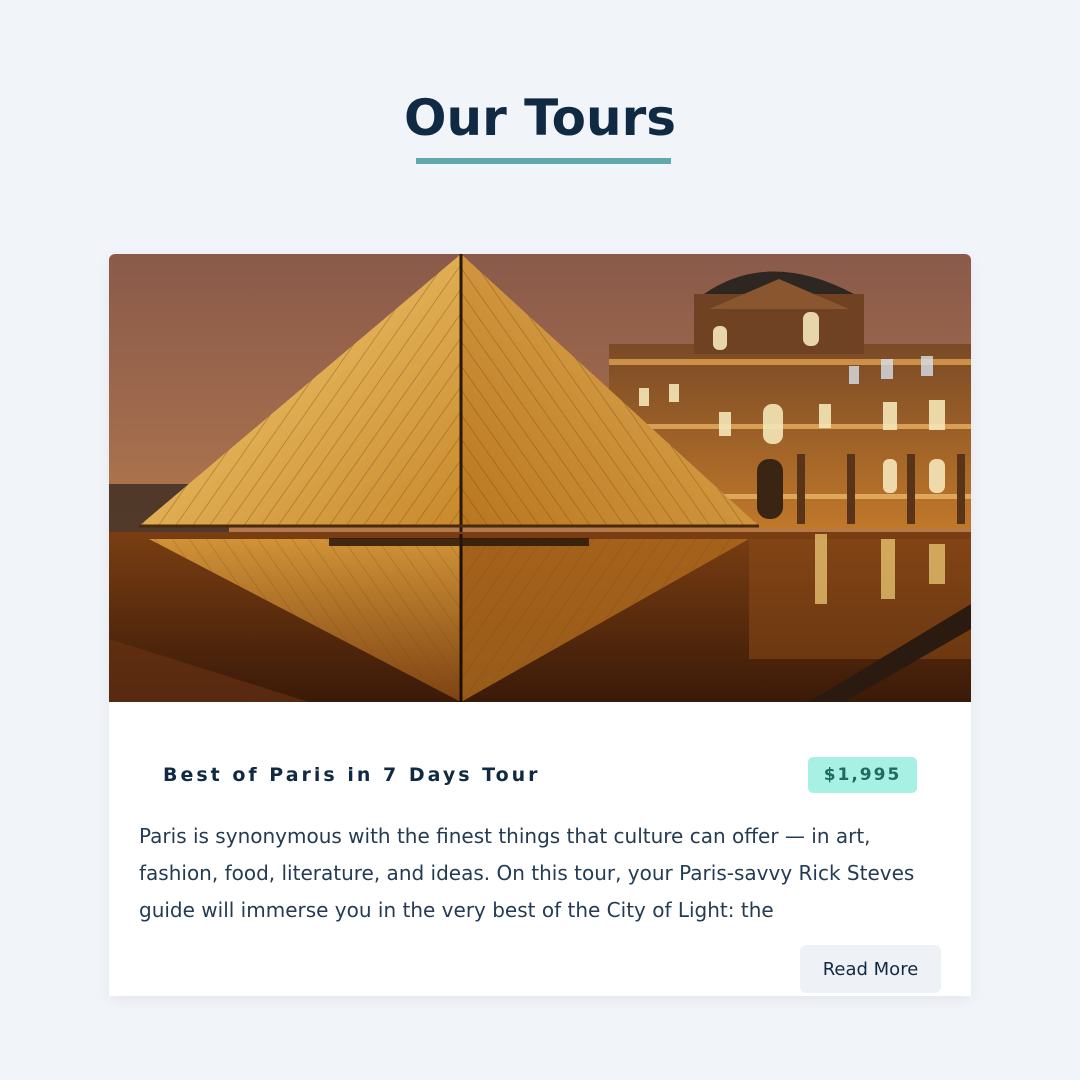 The image size is (1080, 1080). Describe the element at coordinates (540, 118) in the screenshot. I see `section-title: Our Tours` at that location.